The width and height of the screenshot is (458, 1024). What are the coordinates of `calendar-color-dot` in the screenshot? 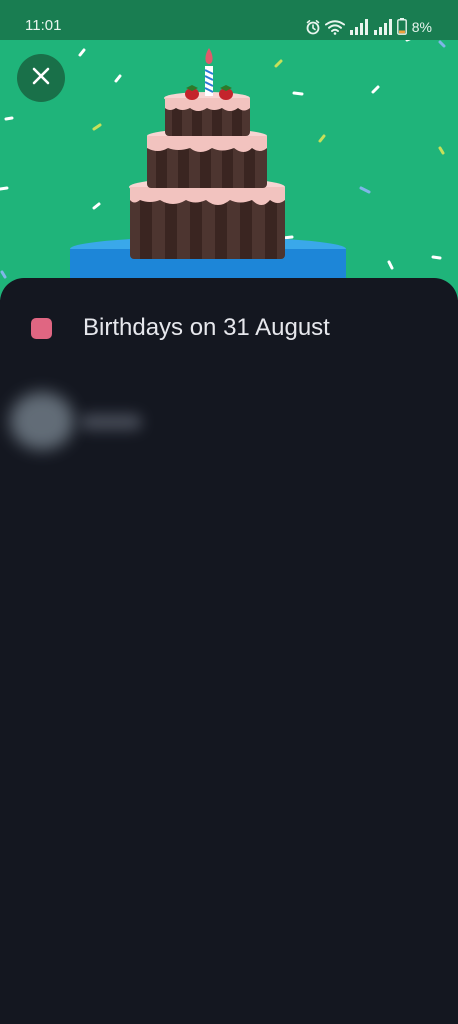 It's located at (41, 328).